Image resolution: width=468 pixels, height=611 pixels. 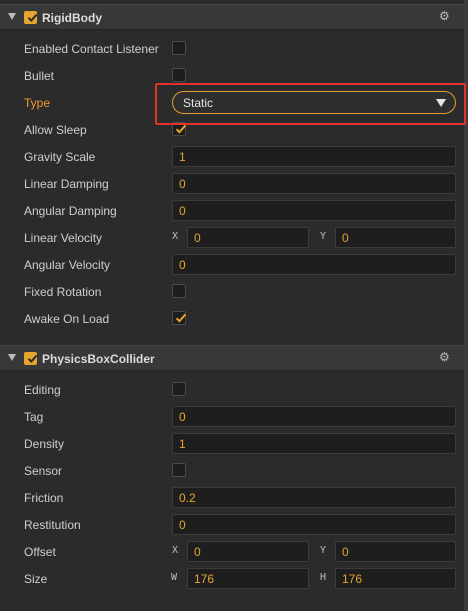 I want to click on size-w-input: 176, so click(x=248, y=578).